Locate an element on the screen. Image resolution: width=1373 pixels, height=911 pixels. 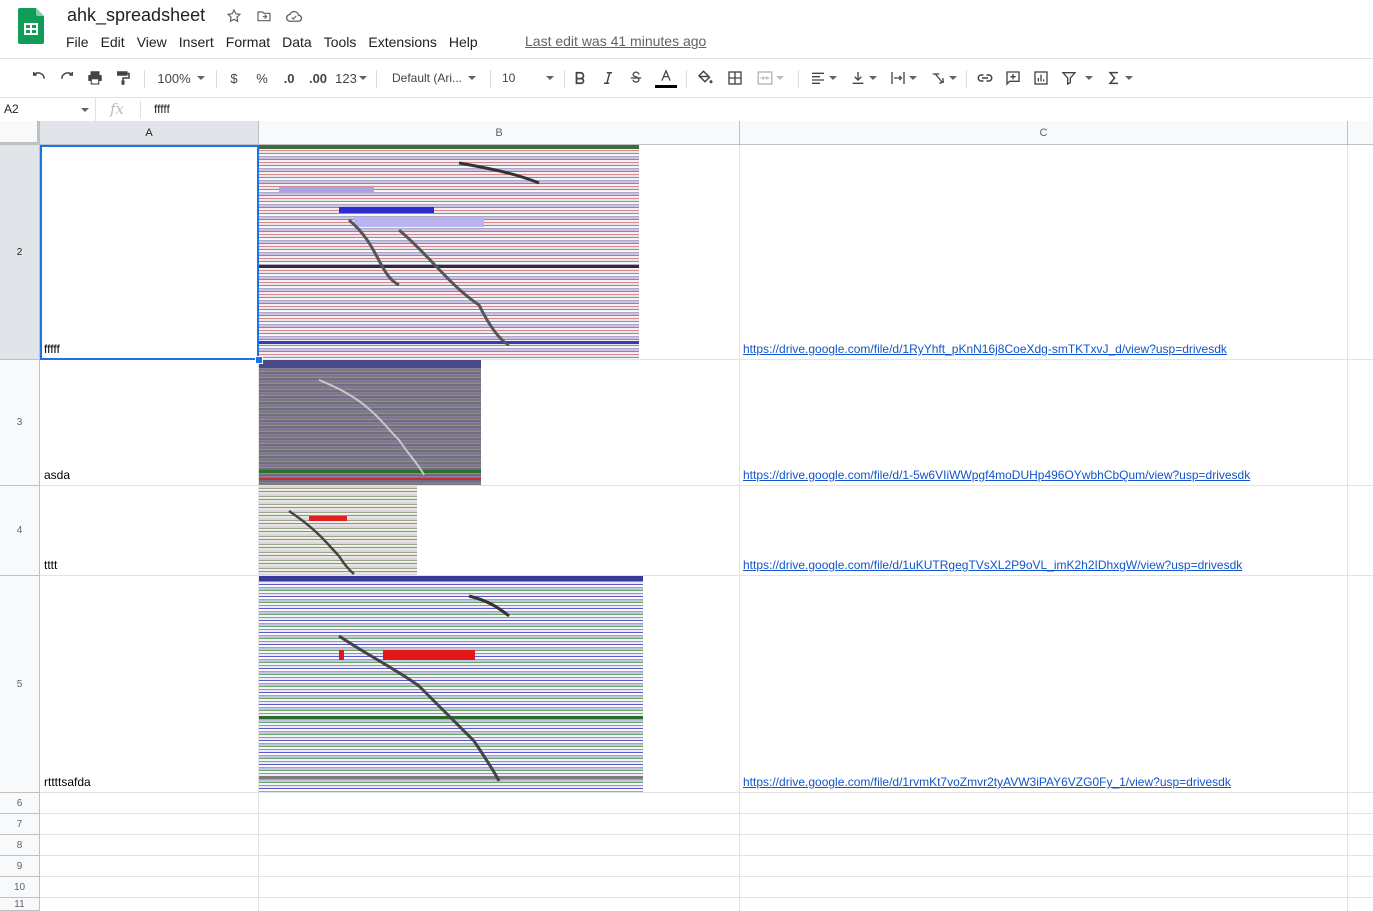
cell-d7 is located at coordinates (1360, 824).